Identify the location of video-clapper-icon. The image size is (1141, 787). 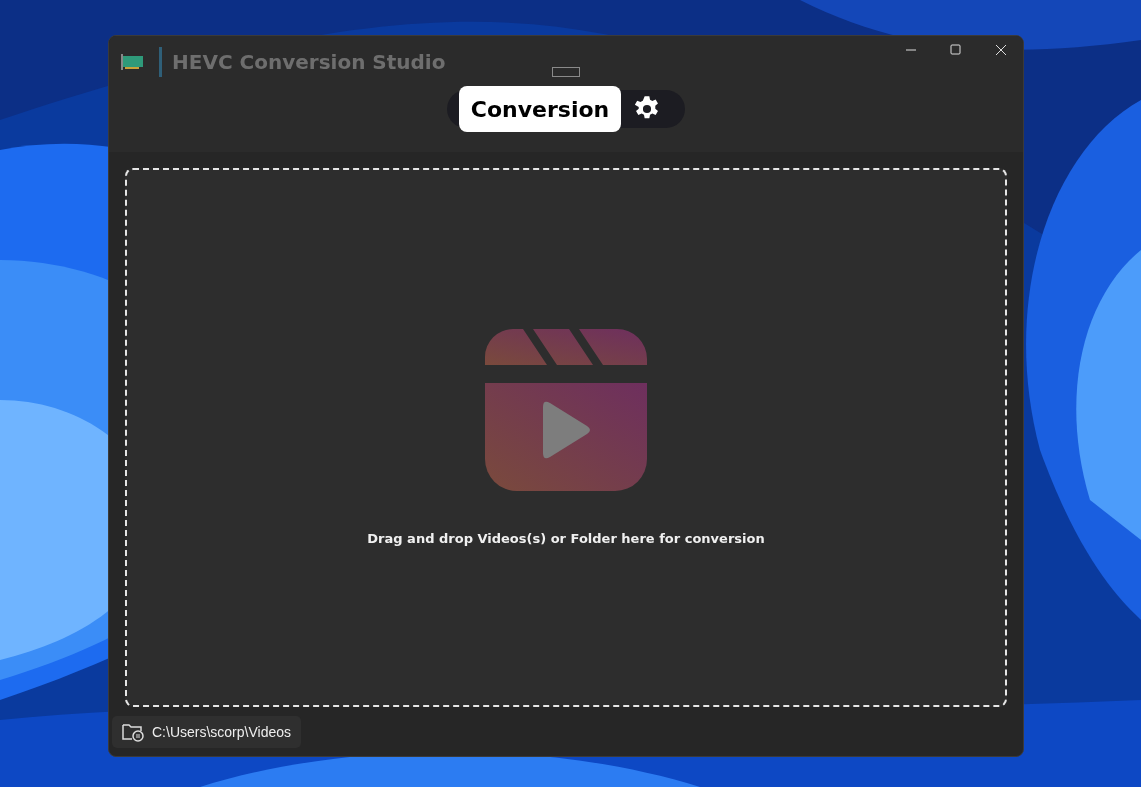
(566, 410).